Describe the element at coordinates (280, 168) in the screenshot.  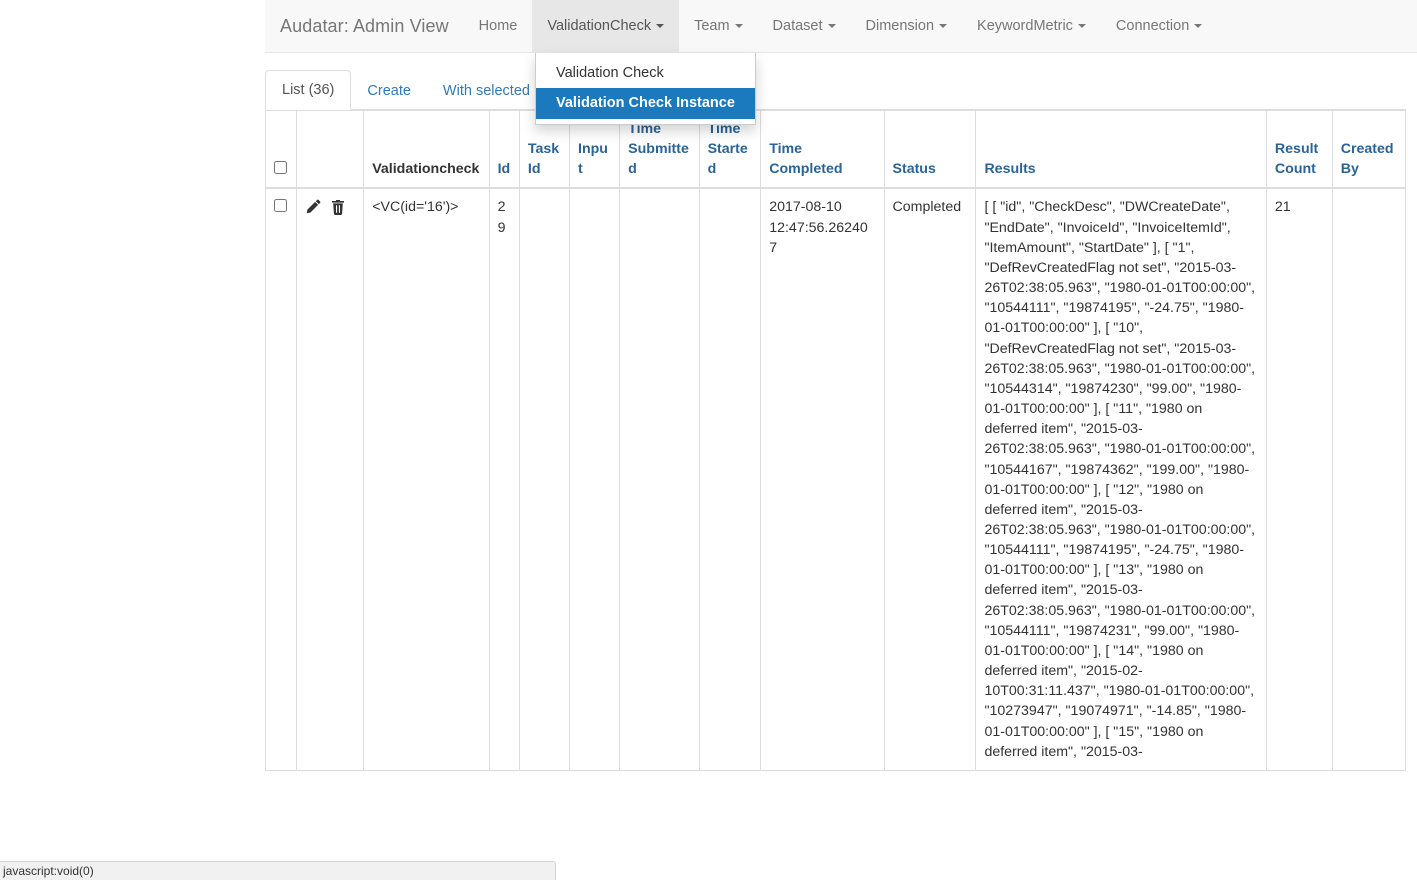
I see `select-all-checkbox` at that location.